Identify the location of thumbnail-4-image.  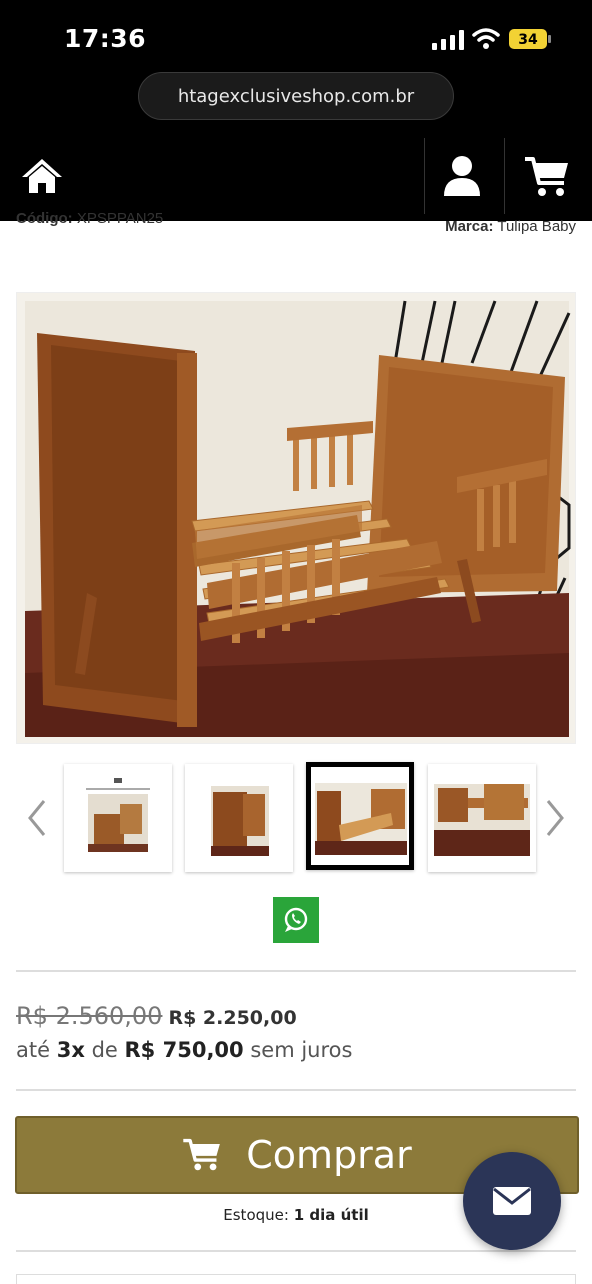
(482, 818).